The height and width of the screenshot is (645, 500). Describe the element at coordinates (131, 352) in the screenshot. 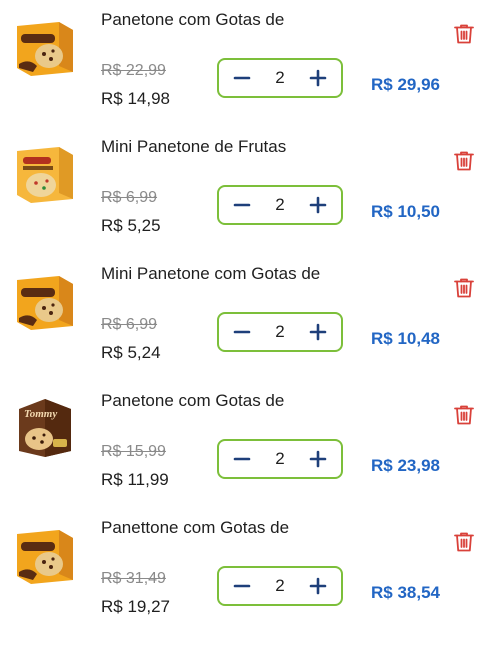

I see `sale-price: R$ 5,24` at that location.